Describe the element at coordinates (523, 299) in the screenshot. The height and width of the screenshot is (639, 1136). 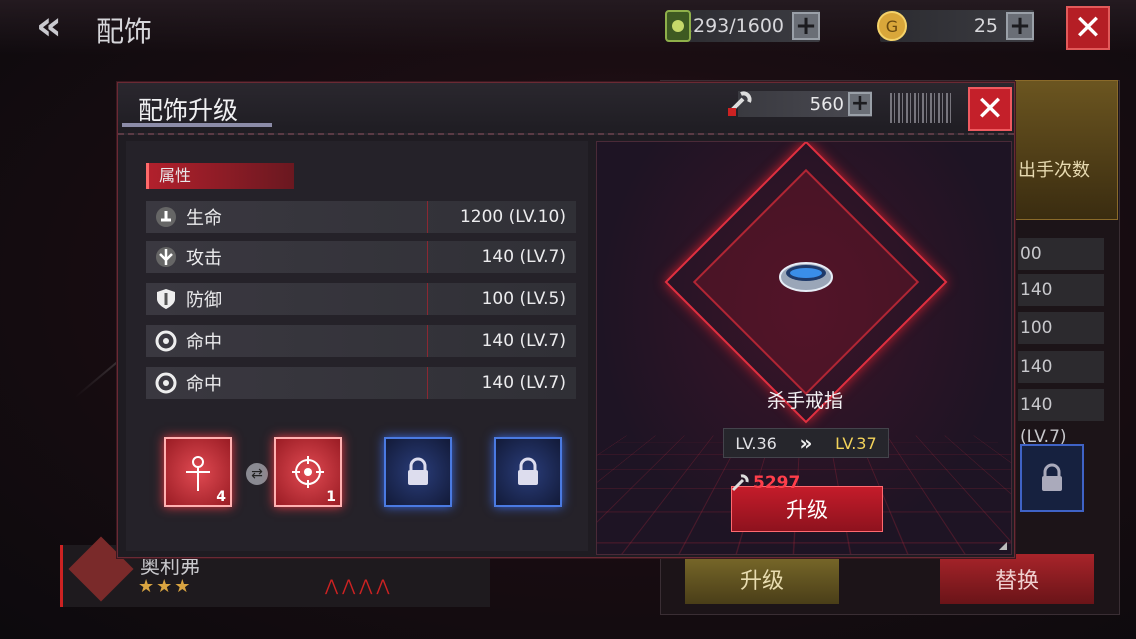
I see `attribute-value: 100 (LV.5)` at that location.